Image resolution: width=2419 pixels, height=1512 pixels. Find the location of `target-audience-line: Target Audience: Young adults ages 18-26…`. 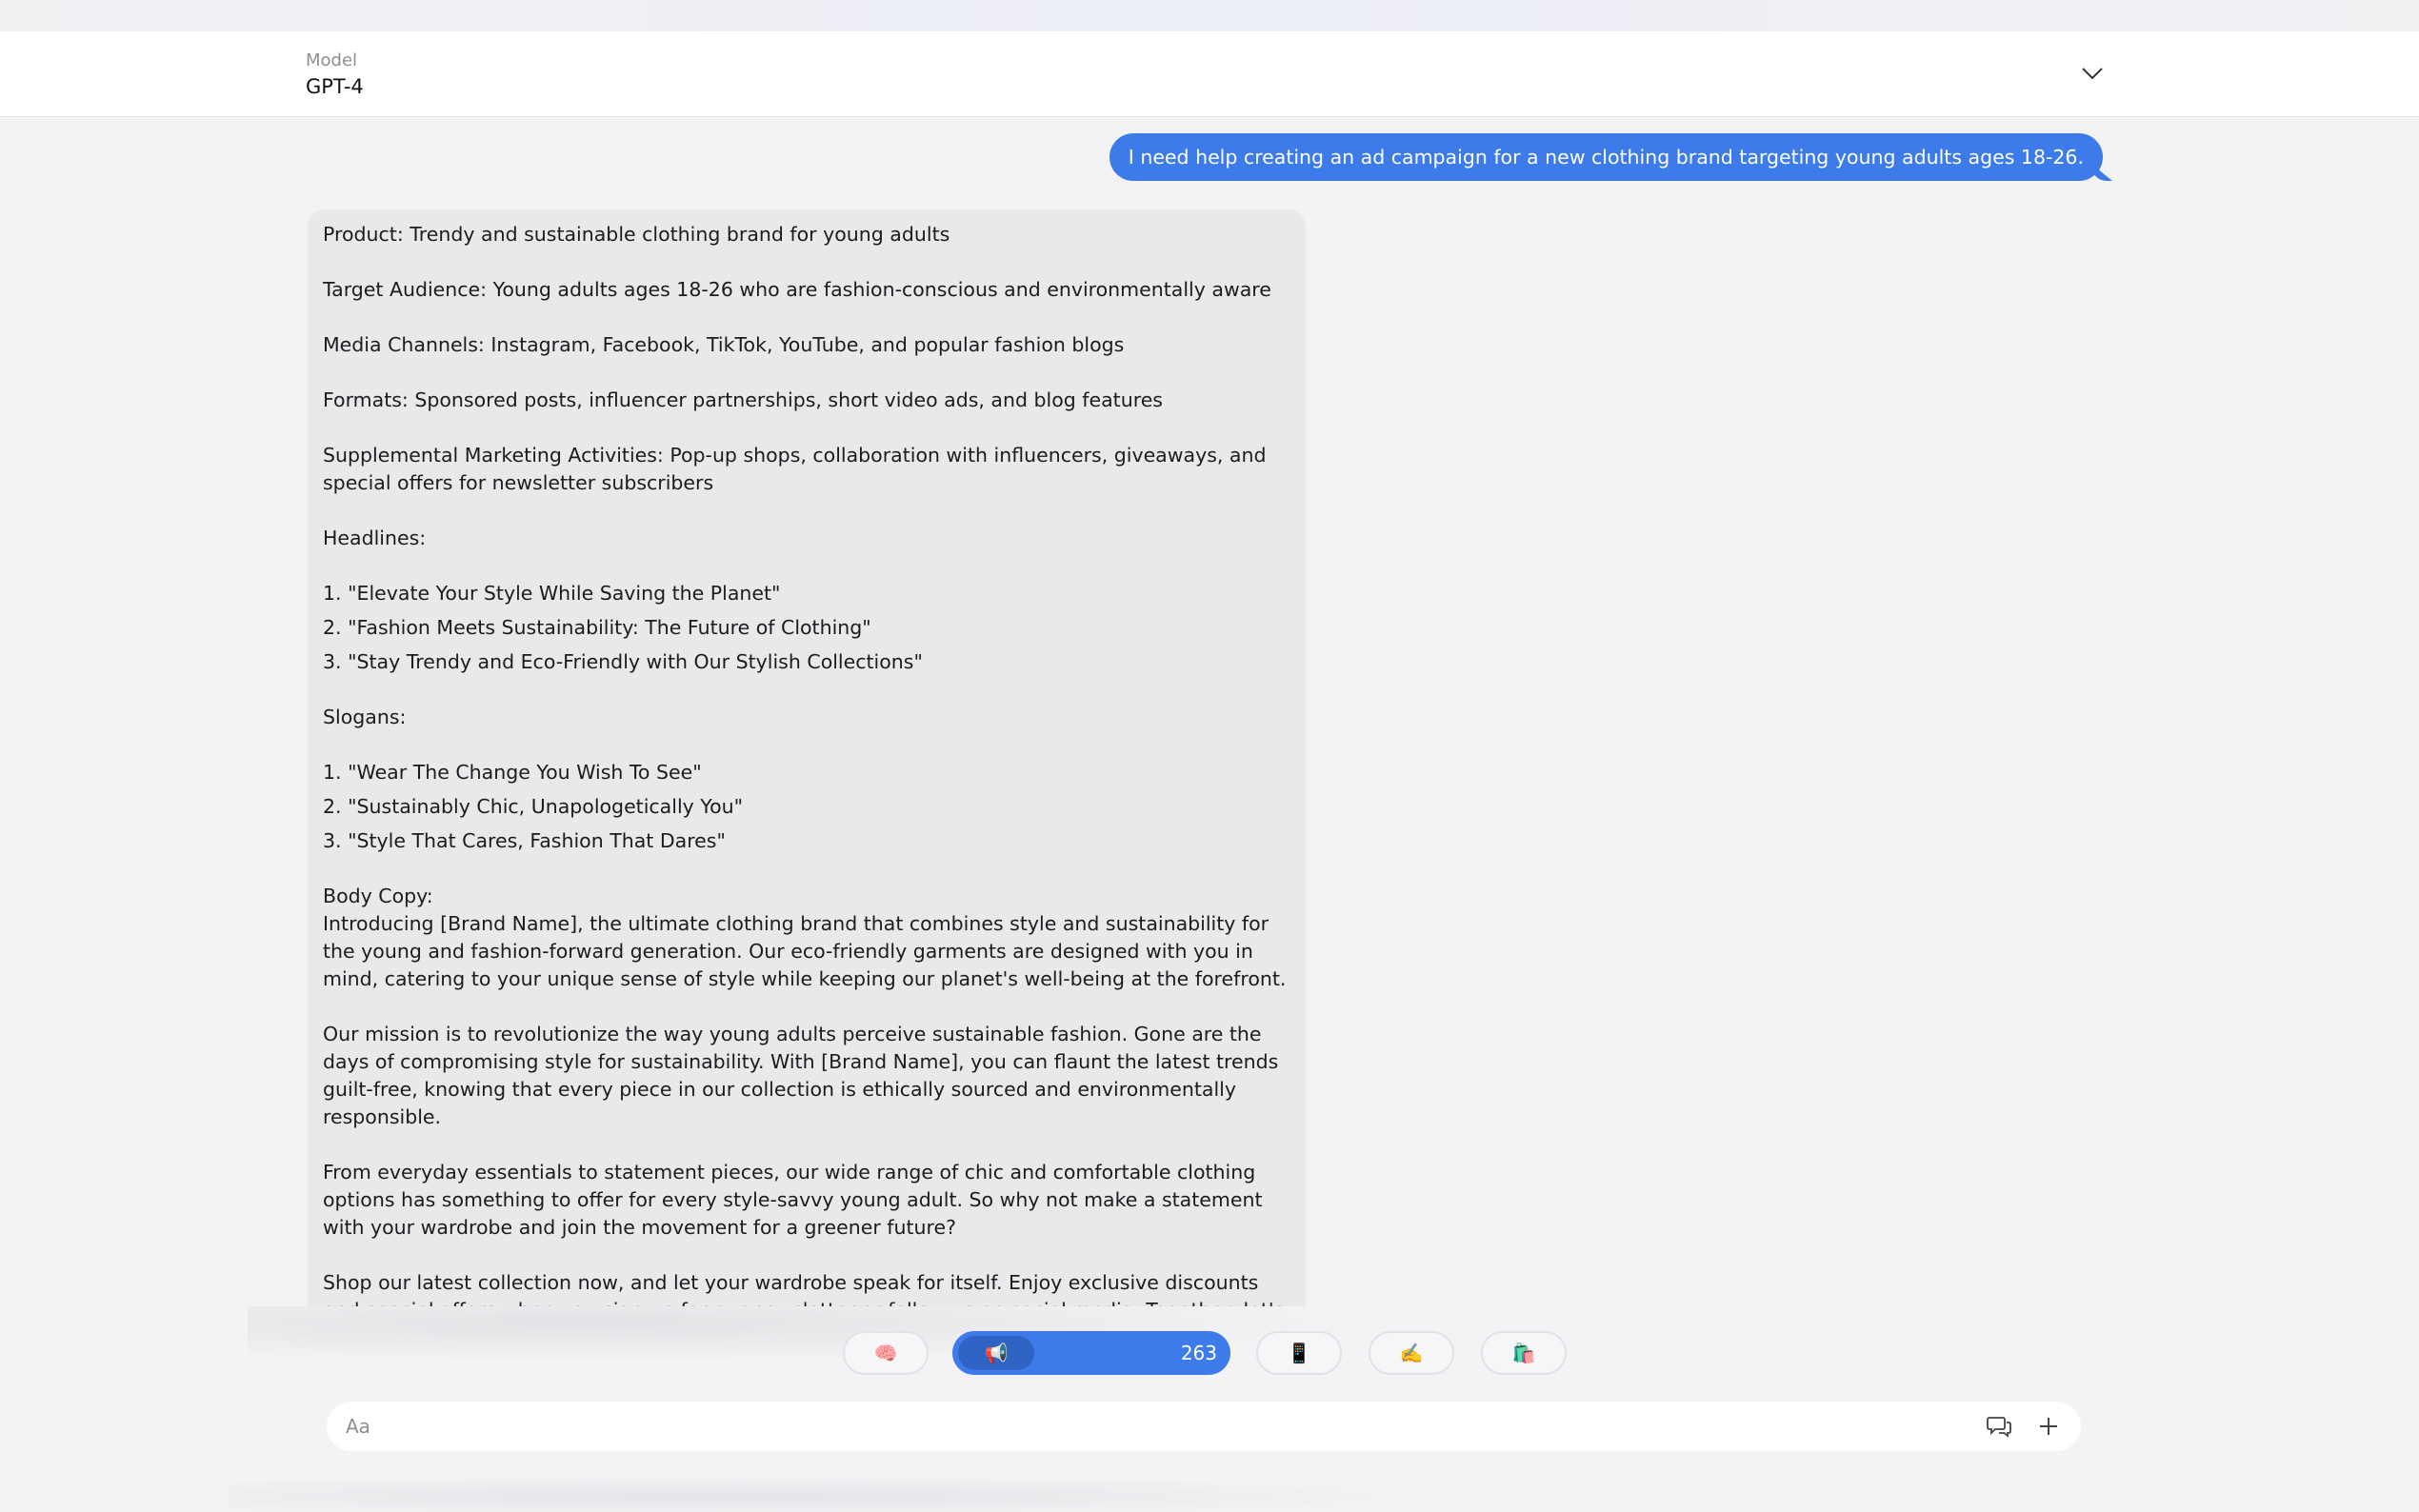

target-audience-line: Target Audience: Young adults ages 18-26… is located at coordinates (797, 289).